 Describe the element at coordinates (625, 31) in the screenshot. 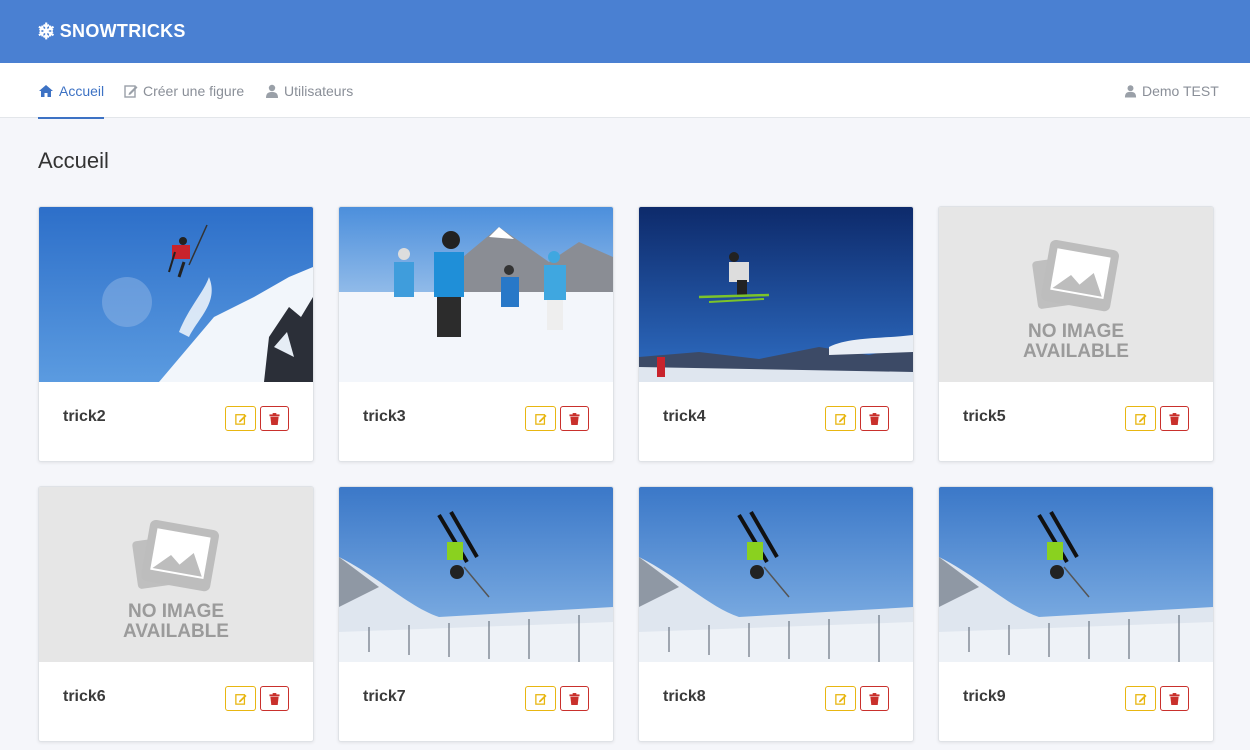

I see `top-bar: ❄ SNOWTRICKS` at that location.